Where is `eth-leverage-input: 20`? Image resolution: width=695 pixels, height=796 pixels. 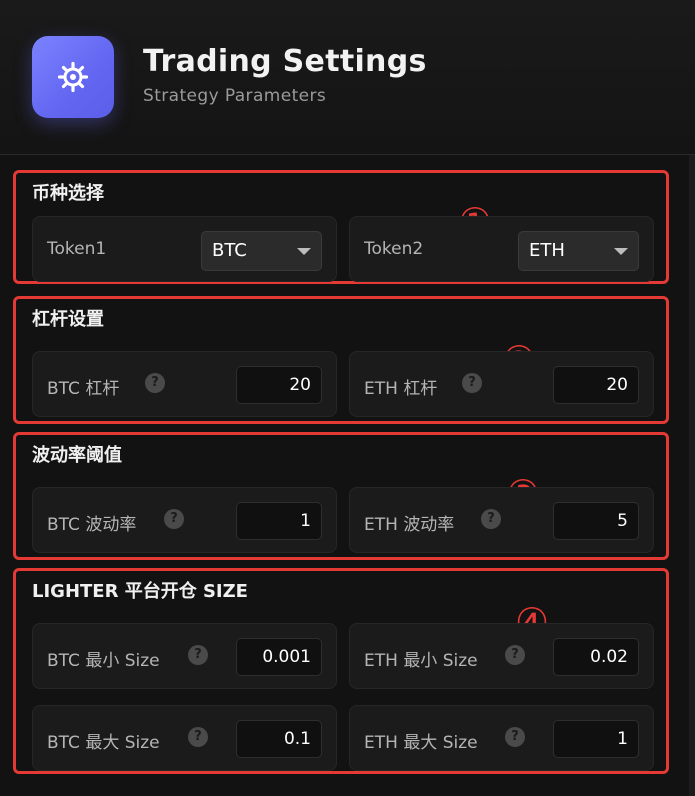 eth-leverage-input: 20 is located at coordinates (596, 385).